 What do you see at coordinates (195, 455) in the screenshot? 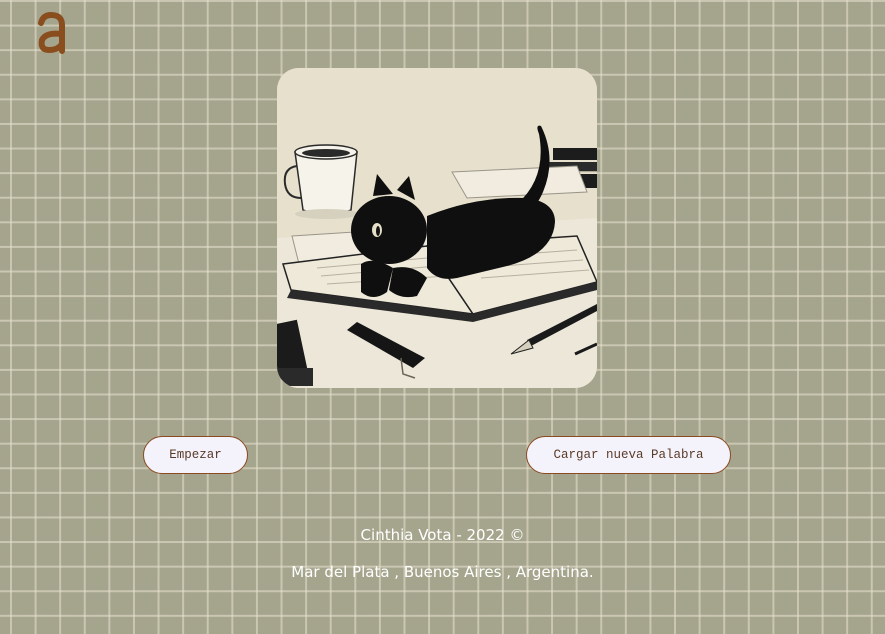
I see `start-button: Empezar` at bounding box center [195, 455].